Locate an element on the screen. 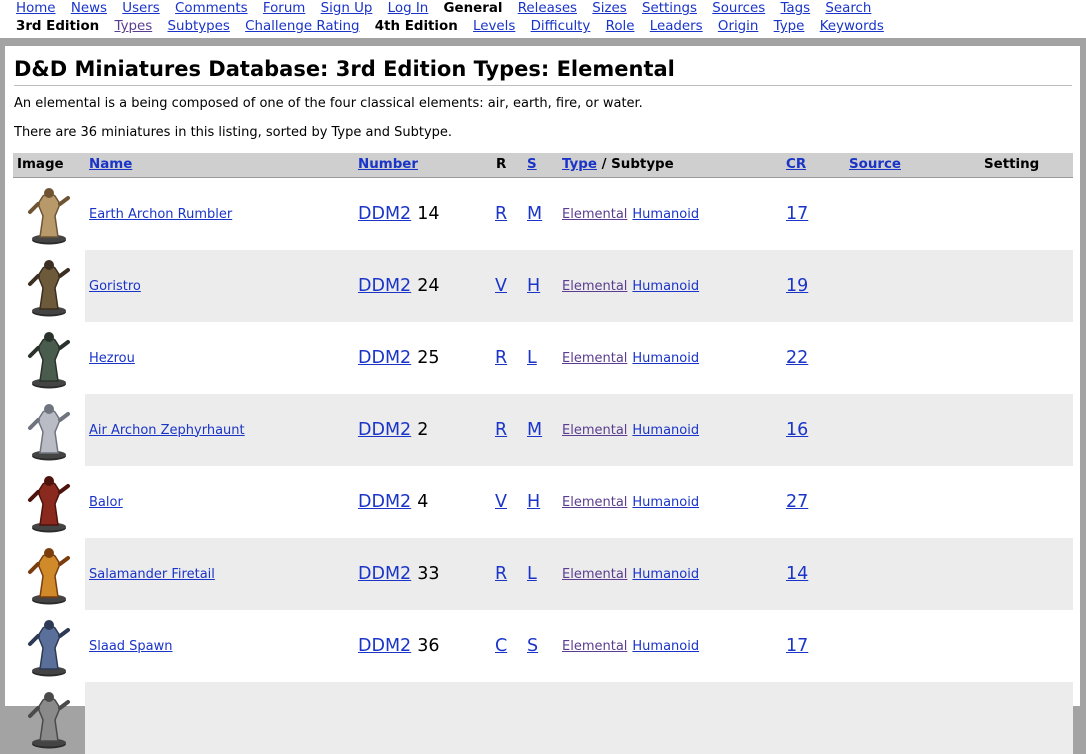 The image size is (1086, 754). rarity-link: C is located at coordinates (501, 646).